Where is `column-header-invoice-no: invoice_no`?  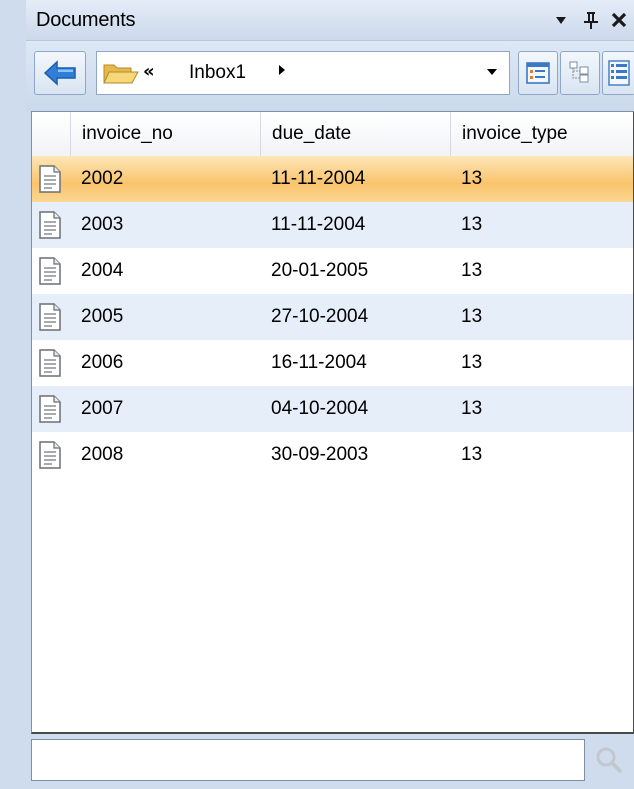 column-header-invoice-no: invoice_no is located at coordinates (165, 134).